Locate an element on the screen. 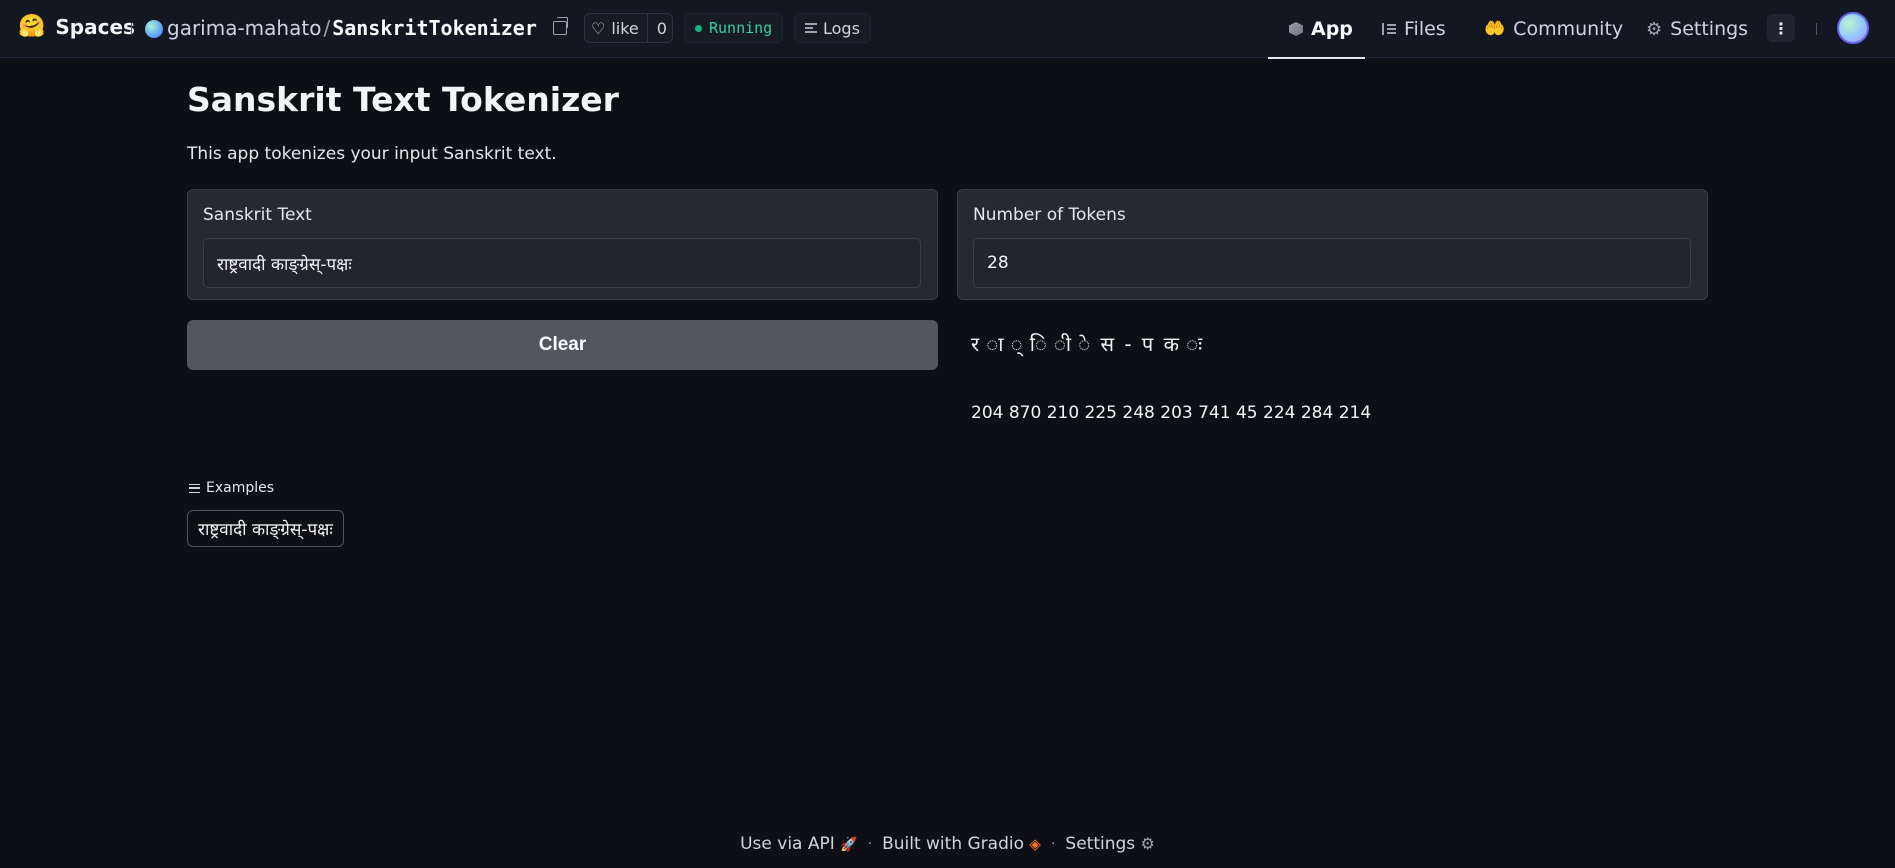  owner-link: garima-mahato is located at coordinates (244, 28).